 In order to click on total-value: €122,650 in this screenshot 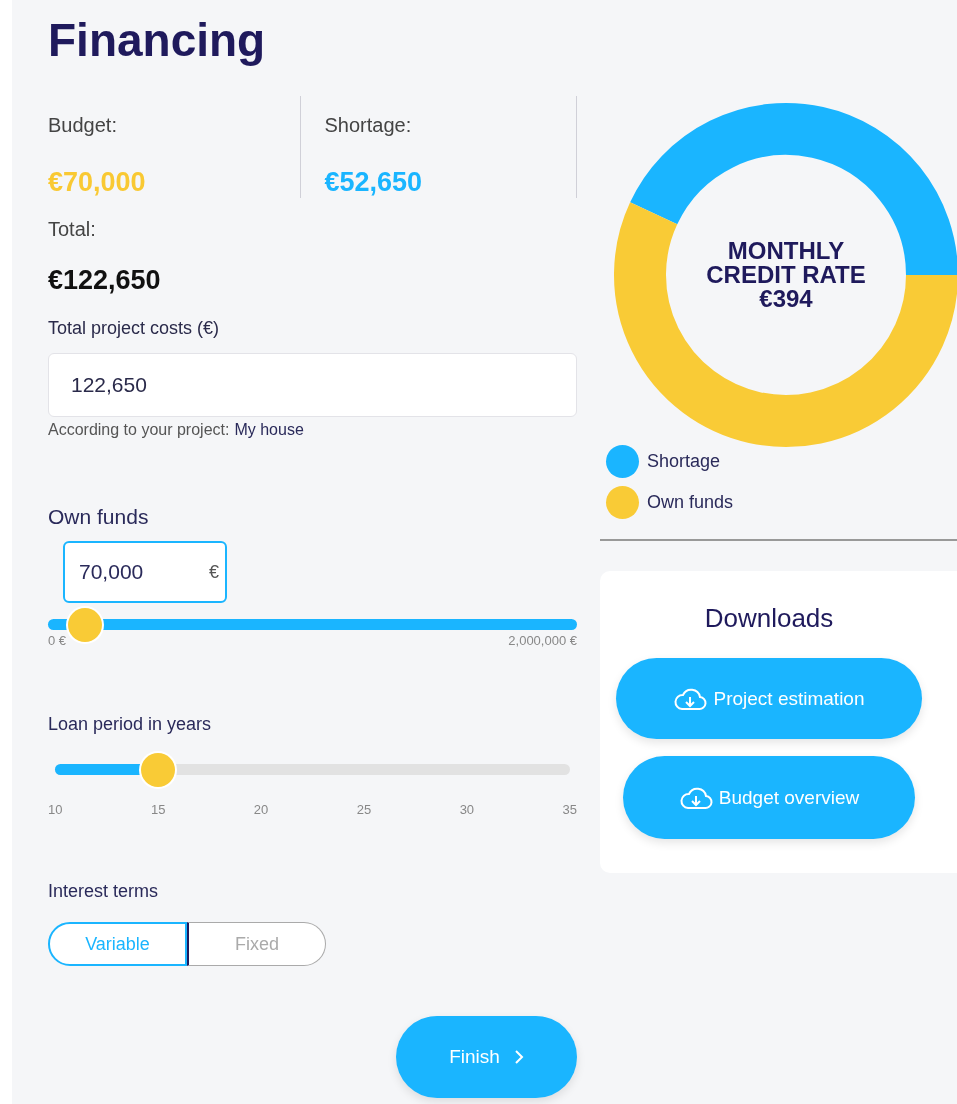, I will do `click(105, 280)`.